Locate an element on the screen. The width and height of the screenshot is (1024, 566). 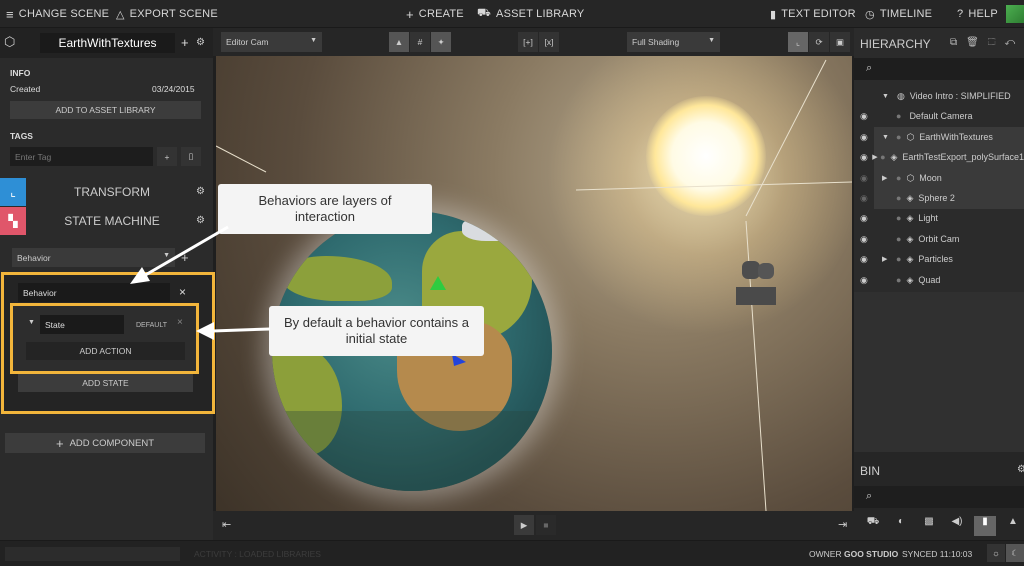
hierarchy-search: ⌕ is located at coordinates (939, 69).